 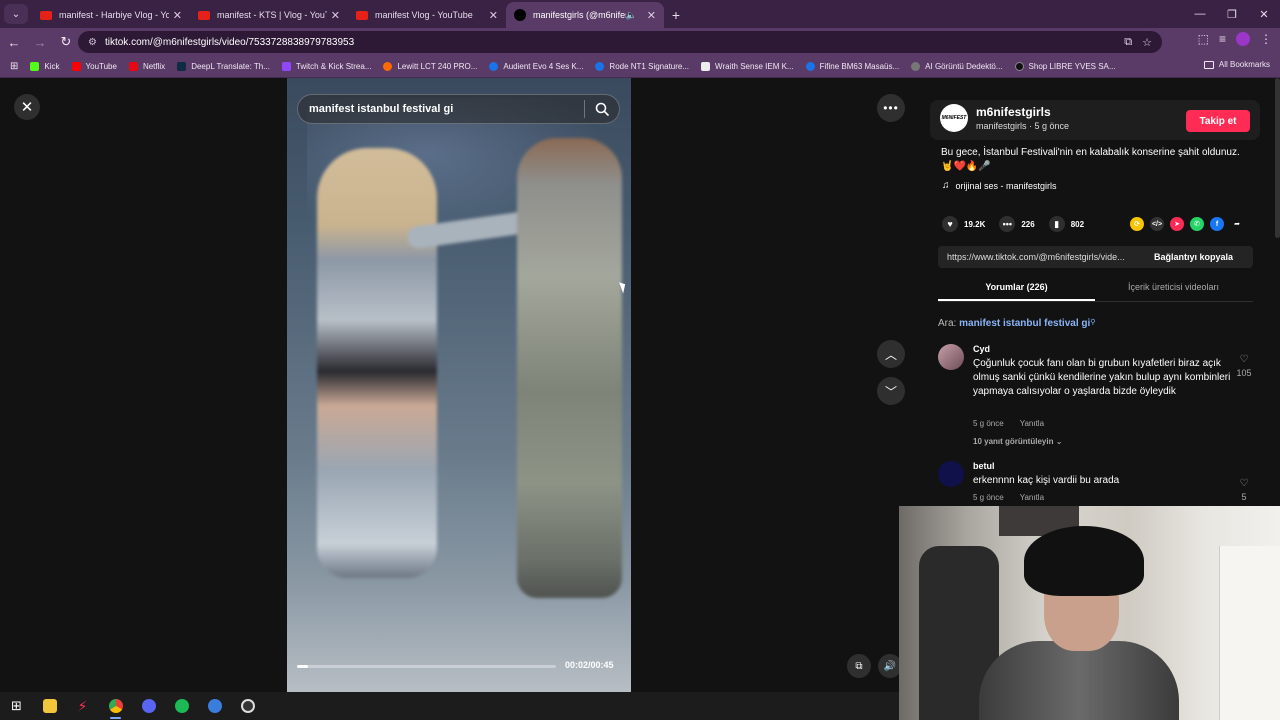 What do you see at coordinates (1022, 112) in the screenshot?
I see `author-username: m6nifestgirls` at bounding box center [1022, 112].